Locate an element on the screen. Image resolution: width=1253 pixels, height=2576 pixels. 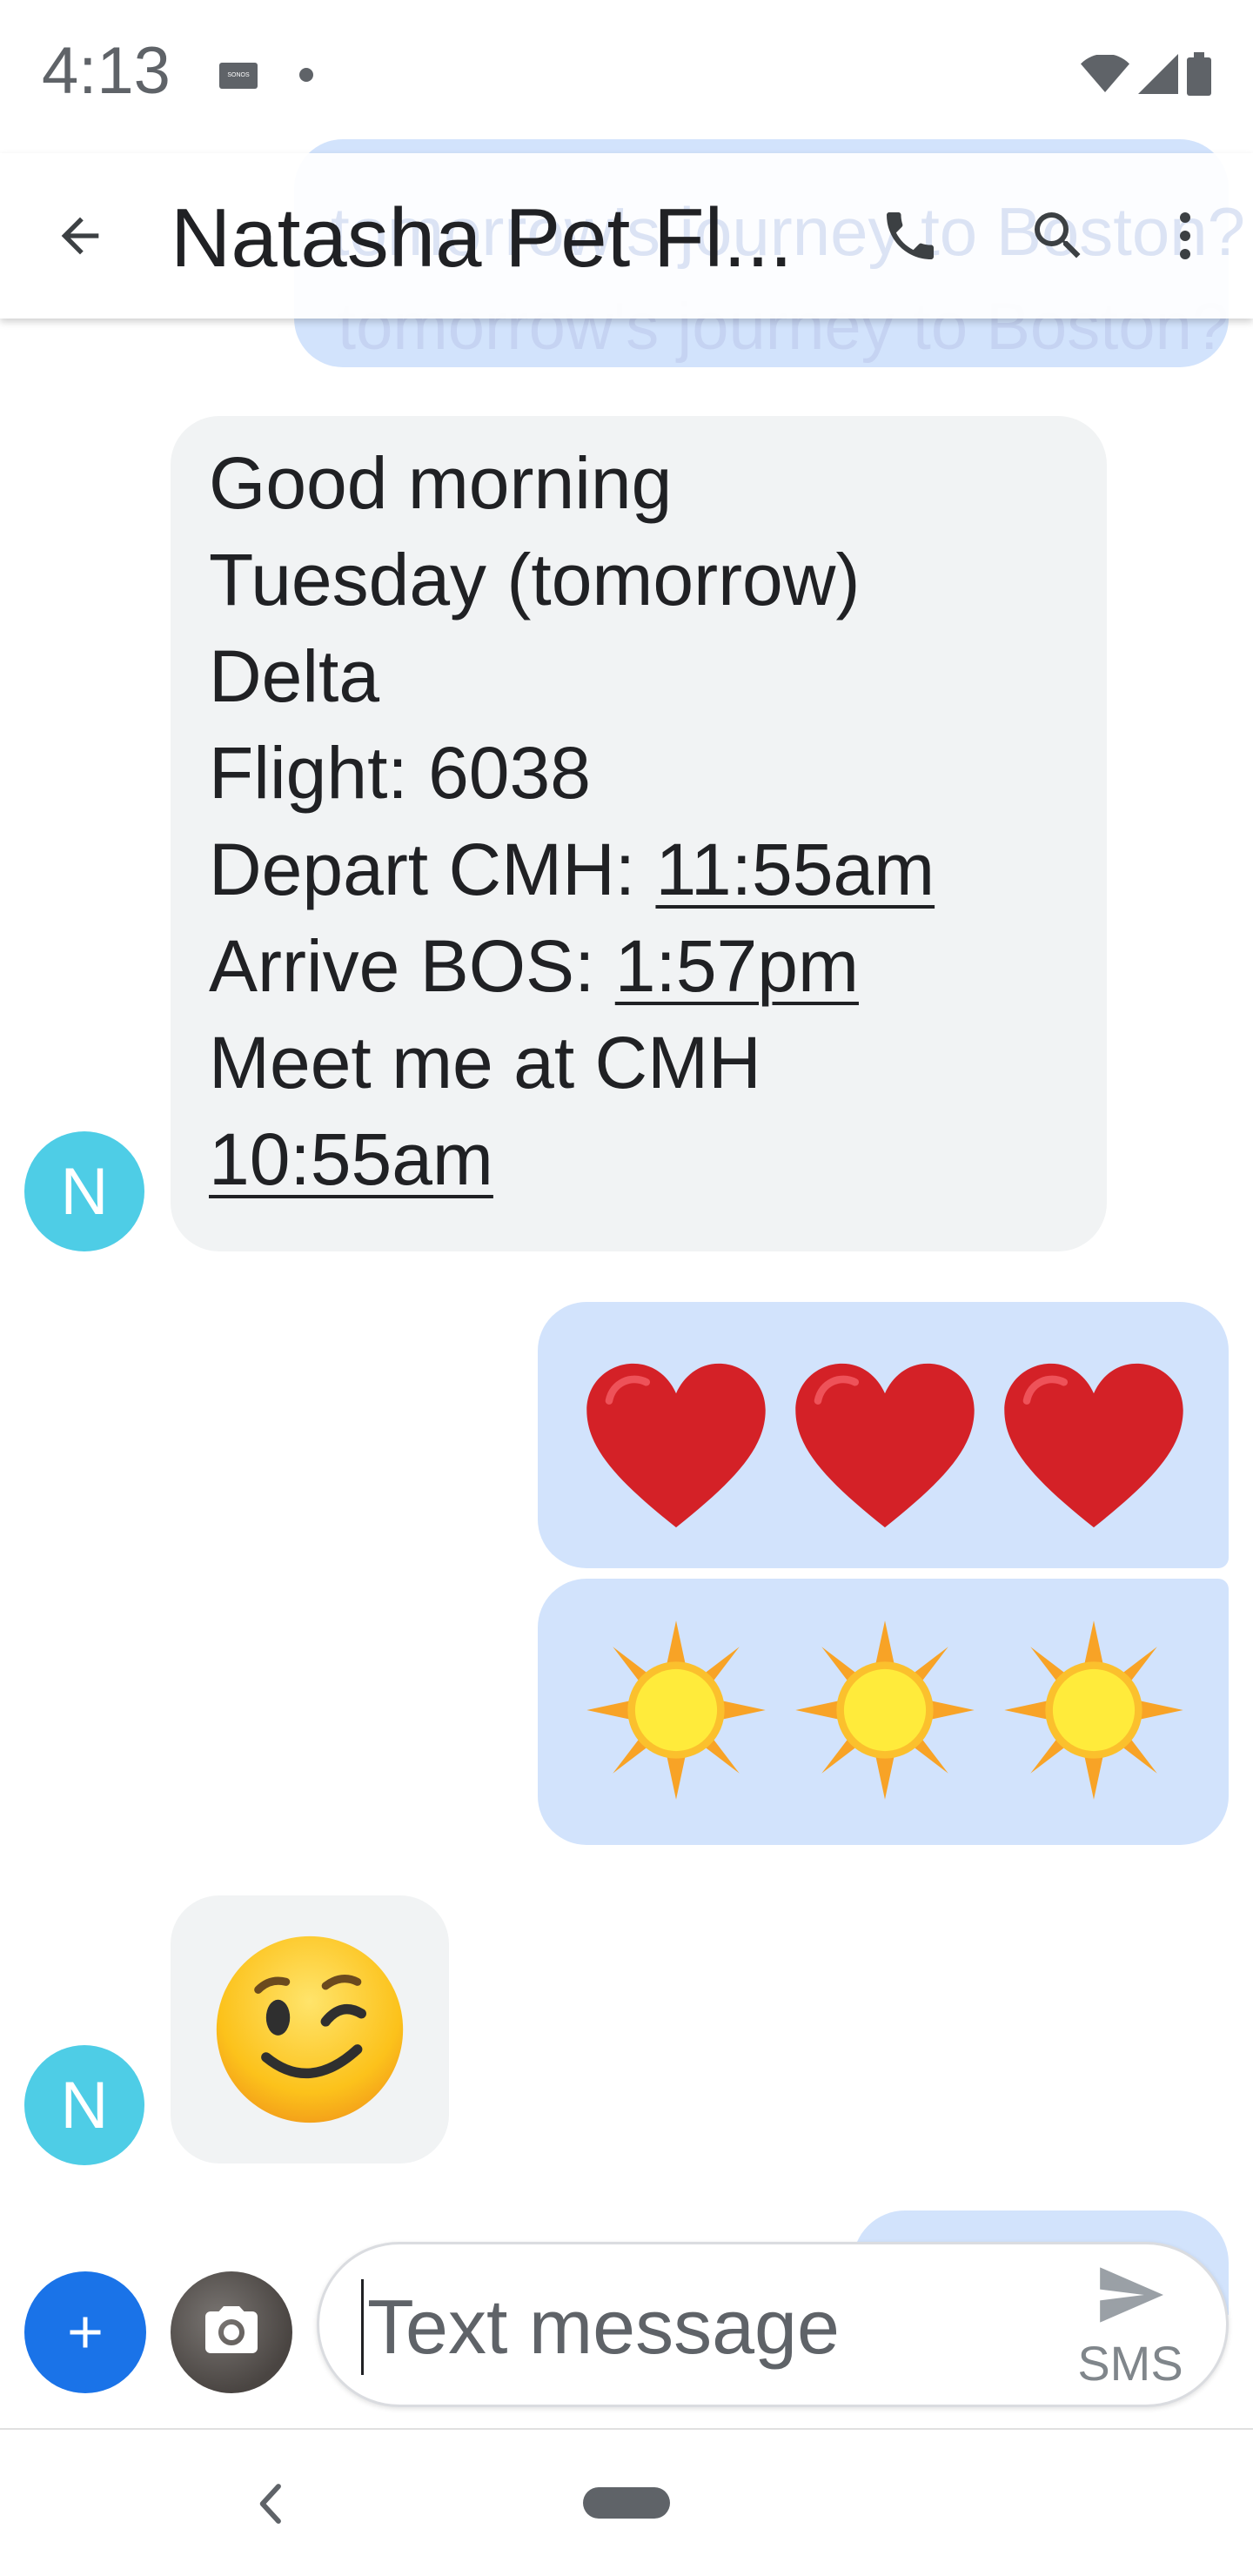
message-input is located at coordinates (691, 2327).